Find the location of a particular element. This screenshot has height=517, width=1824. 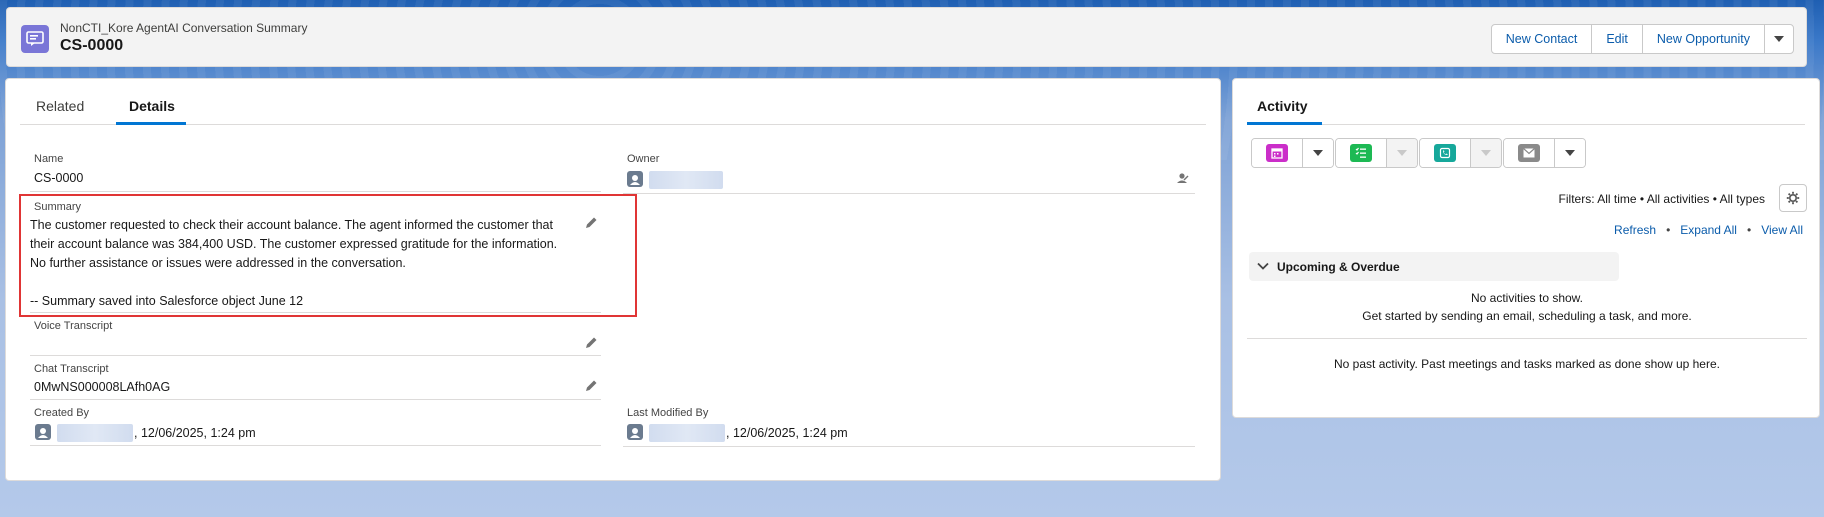

phone-icon is located at coordinates (1445, 153).